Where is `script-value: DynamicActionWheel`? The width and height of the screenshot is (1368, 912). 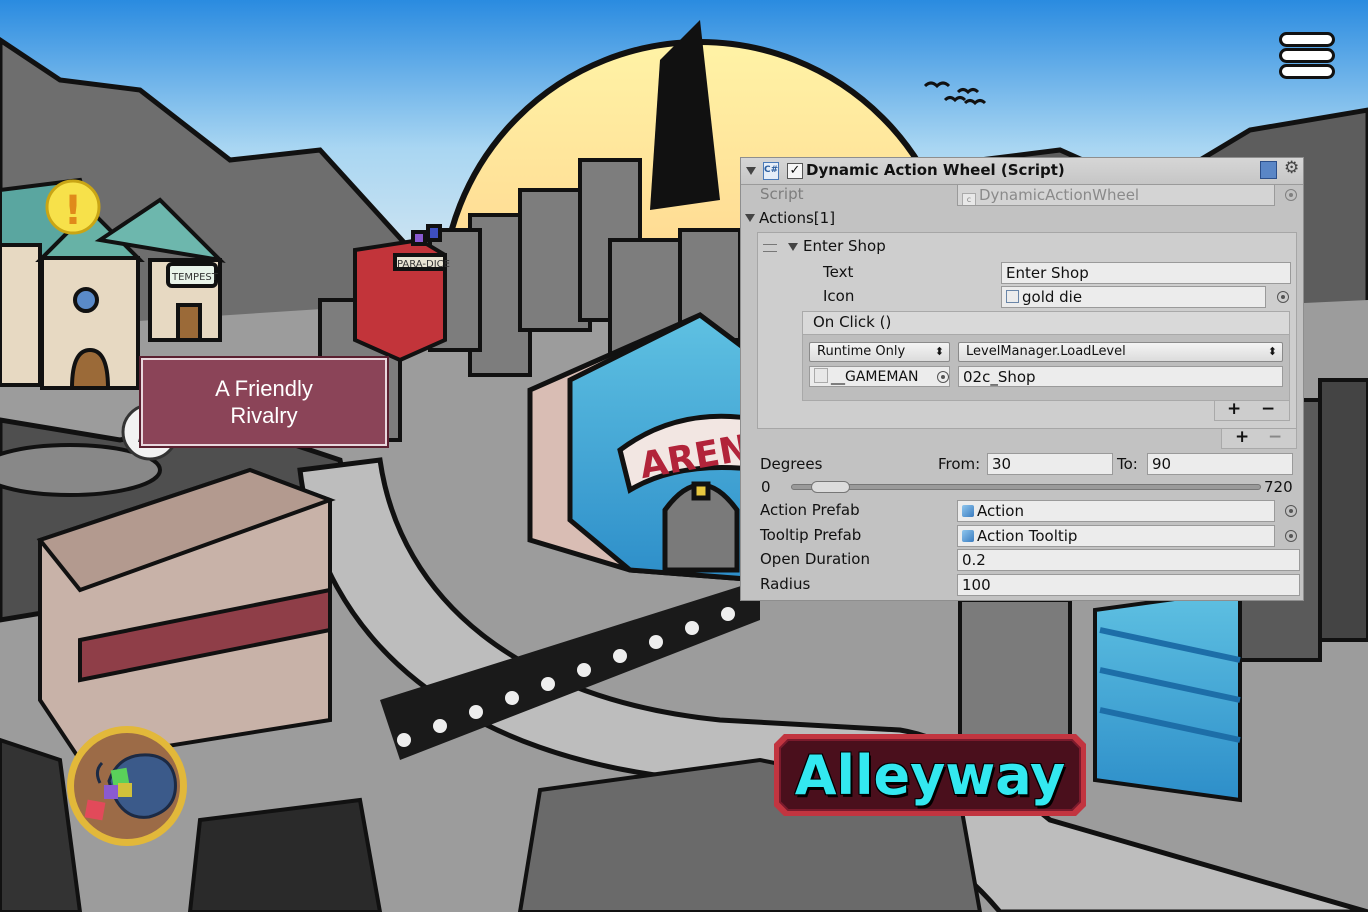 script-value: DynamicActionWheel is located at coordinates (1059, 195).